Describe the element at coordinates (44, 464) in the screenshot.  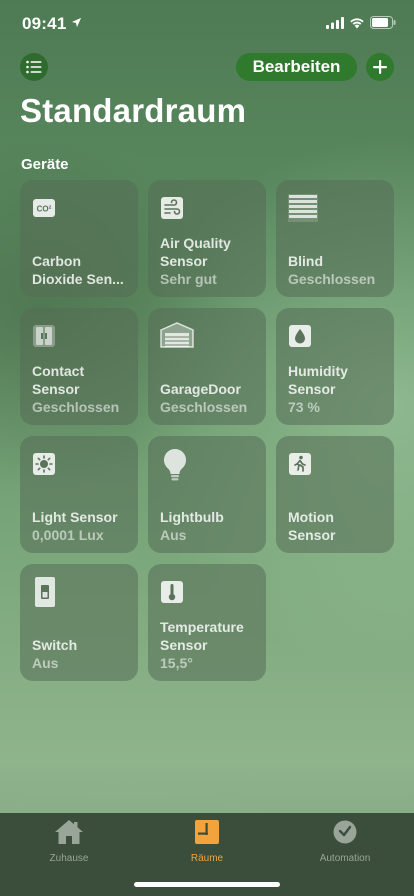
I see `light-sensor-icon` at that location.